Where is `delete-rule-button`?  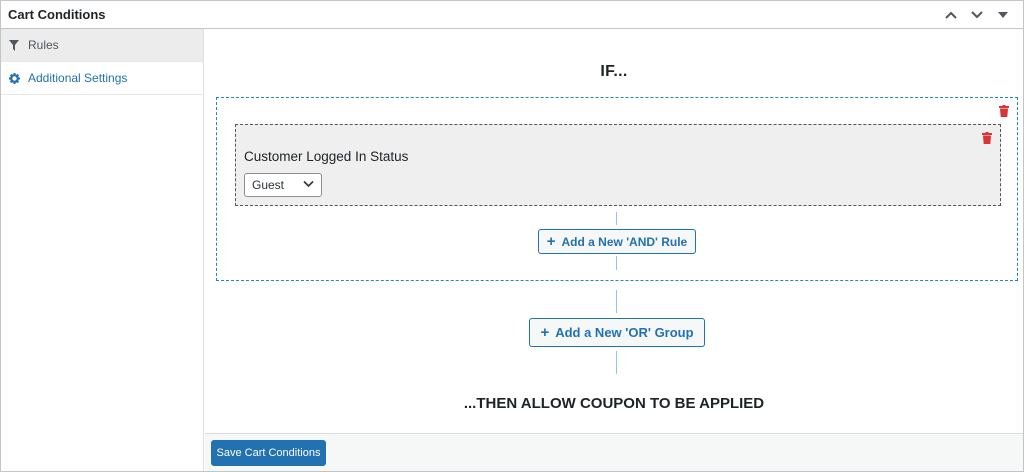
delete-rule-button is located at coordinates (987, 137).